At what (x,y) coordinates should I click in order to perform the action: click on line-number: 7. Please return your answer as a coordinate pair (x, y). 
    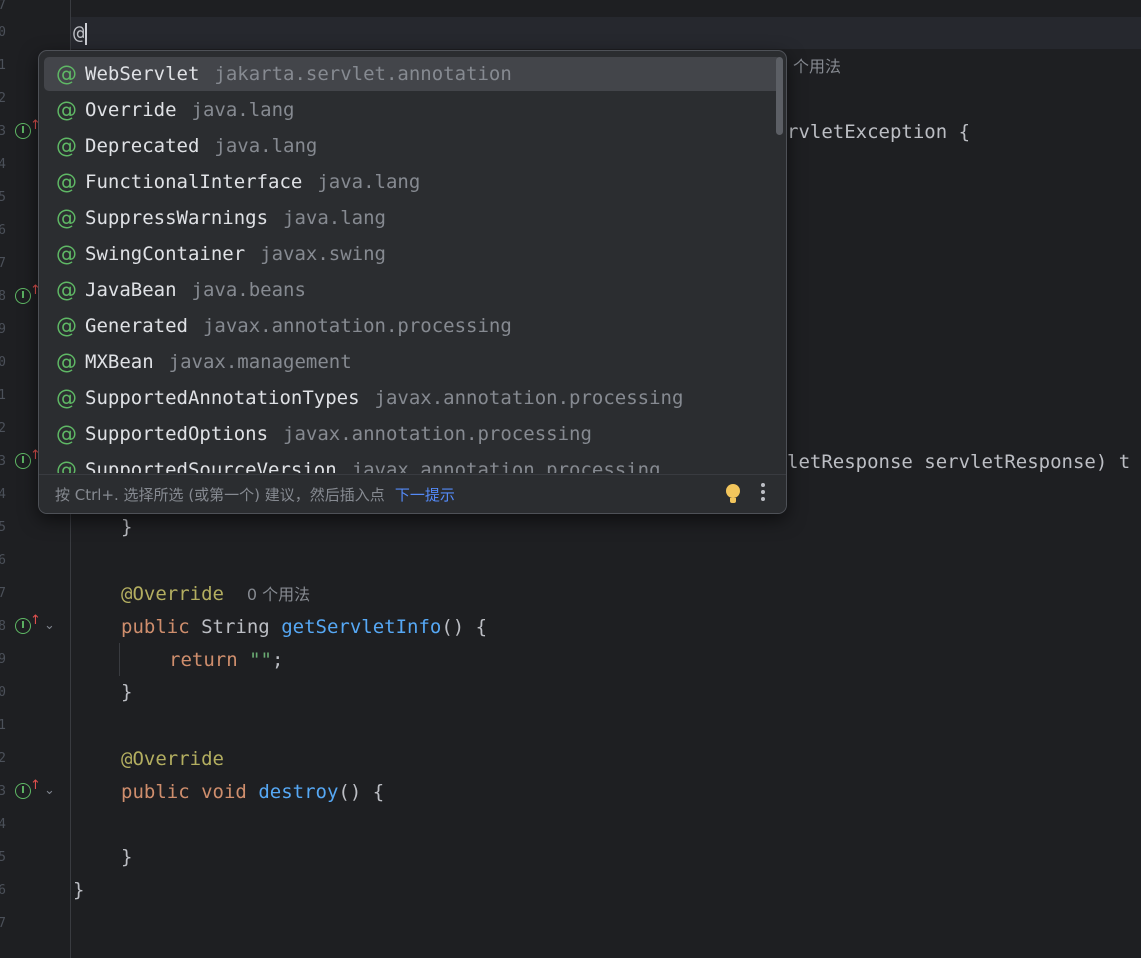
    Looking at the image, I should click on (3, 6).